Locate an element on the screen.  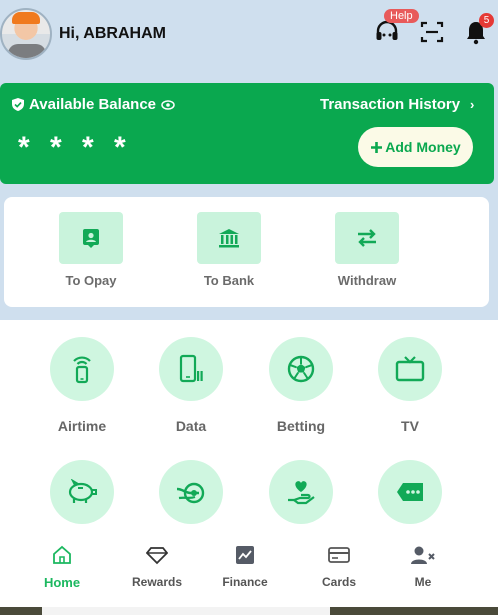
card-icon is located at coordinates (339, 555).